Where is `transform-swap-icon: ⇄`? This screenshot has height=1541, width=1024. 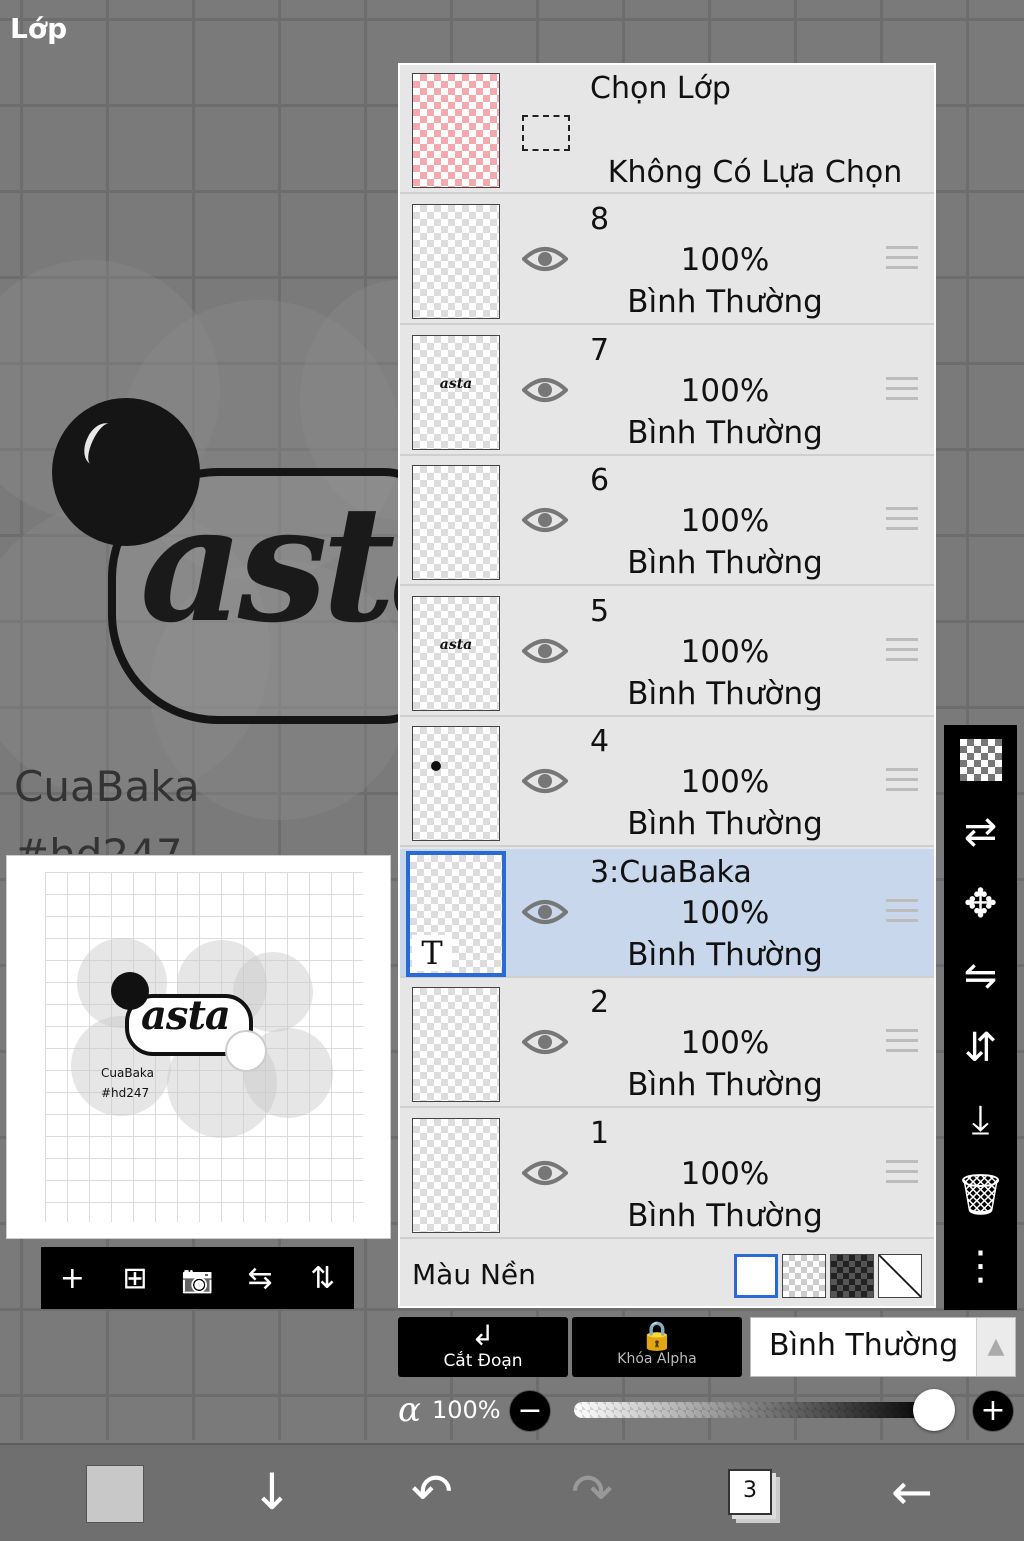 transform-swap-icon: ⇄ is located at coordinates (980, 832).